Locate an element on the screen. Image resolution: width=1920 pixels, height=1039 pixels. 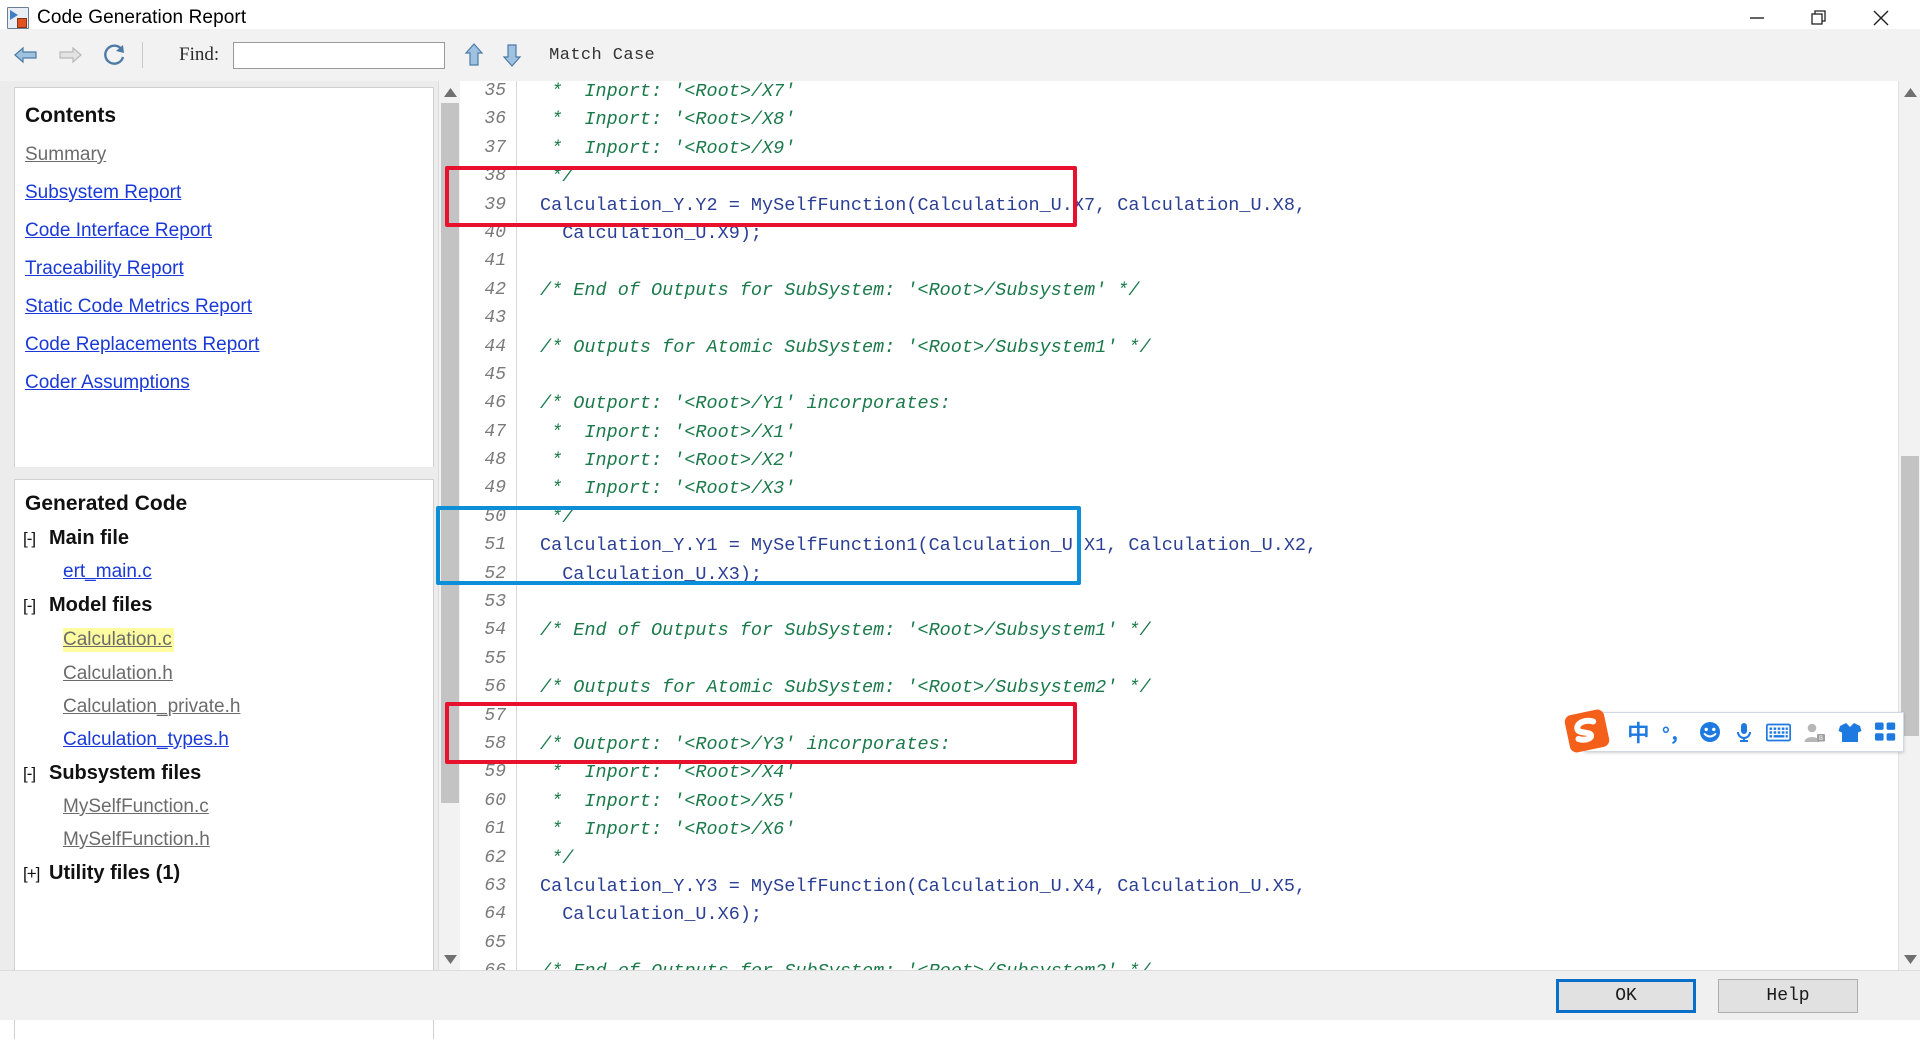
microphone-glyph is located at coordinates (1744, 732).